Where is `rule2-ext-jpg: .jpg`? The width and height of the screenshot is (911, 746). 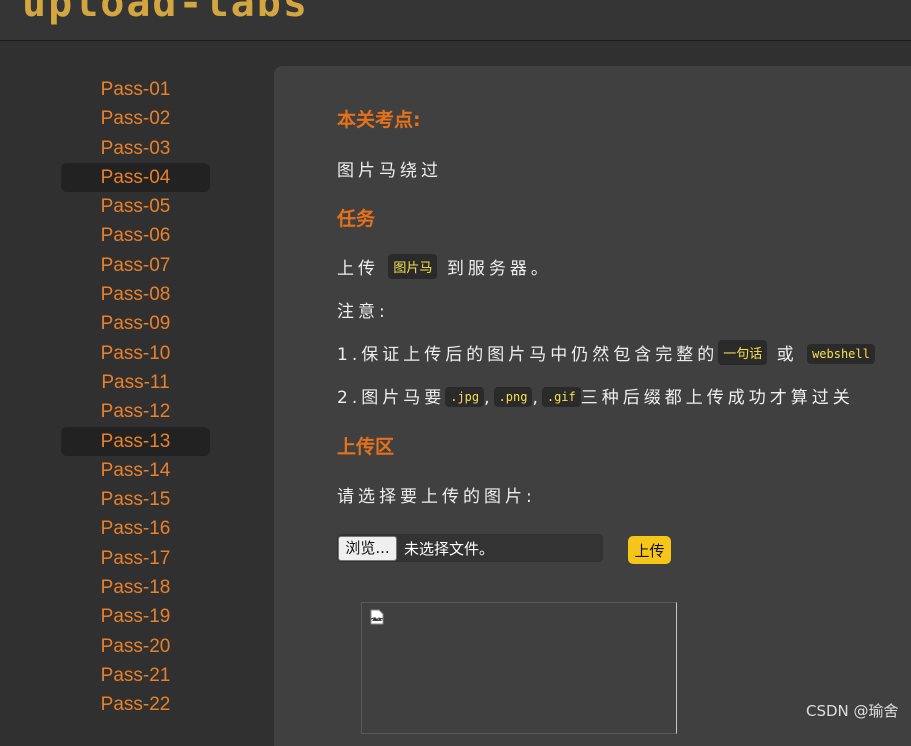 rule2-ext-jpg: .jpg is located at coordinates (465, 397).